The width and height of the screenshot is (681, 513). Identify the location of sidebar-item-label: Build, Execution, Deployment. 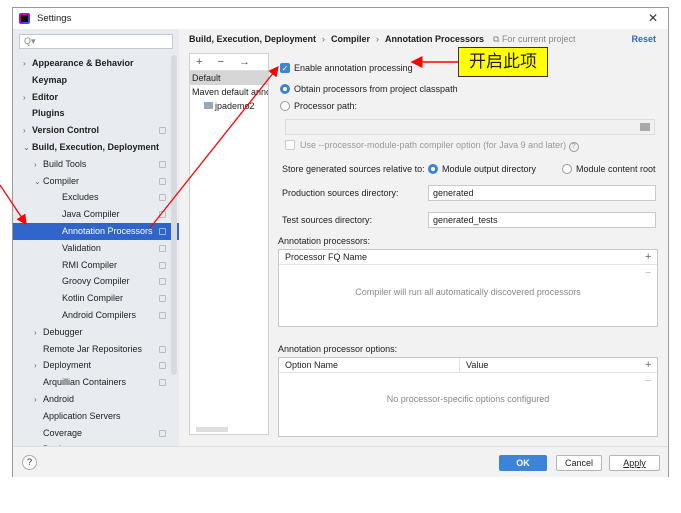
(96, 147).